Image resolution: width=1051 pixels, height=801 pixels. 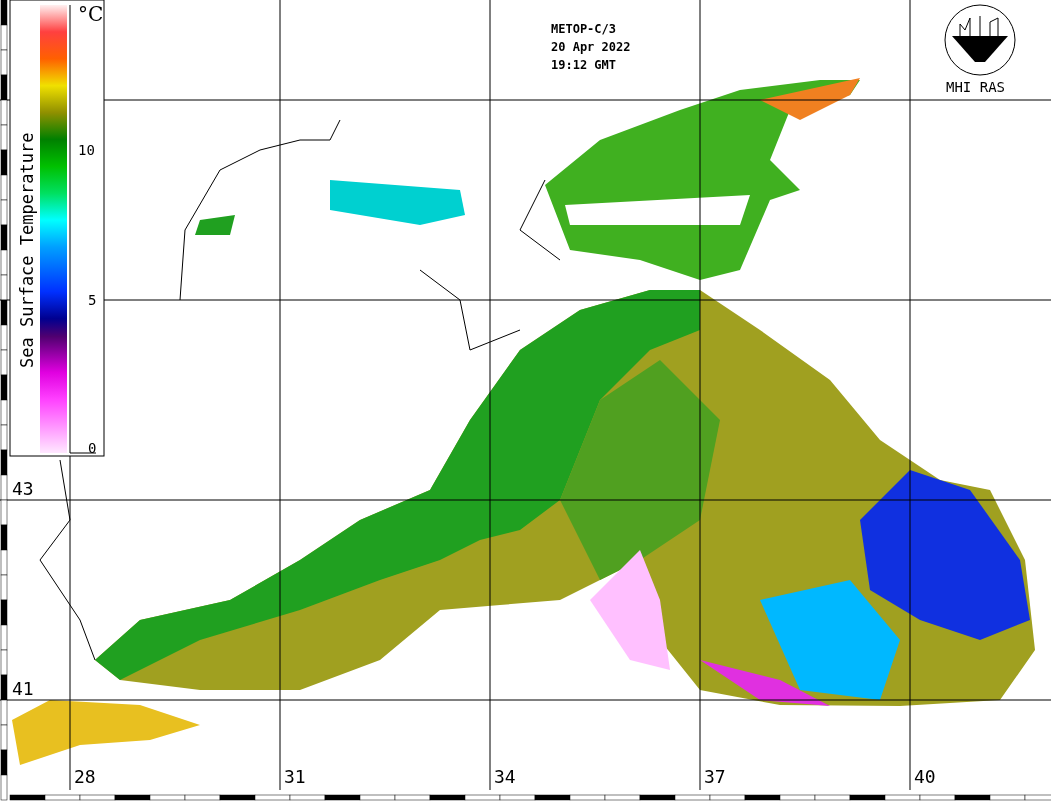 What do you see at coordinates (591, 47) in the screenshot?
I see `header-text: 20 Apr 2022` at bounding box center [591, 47].